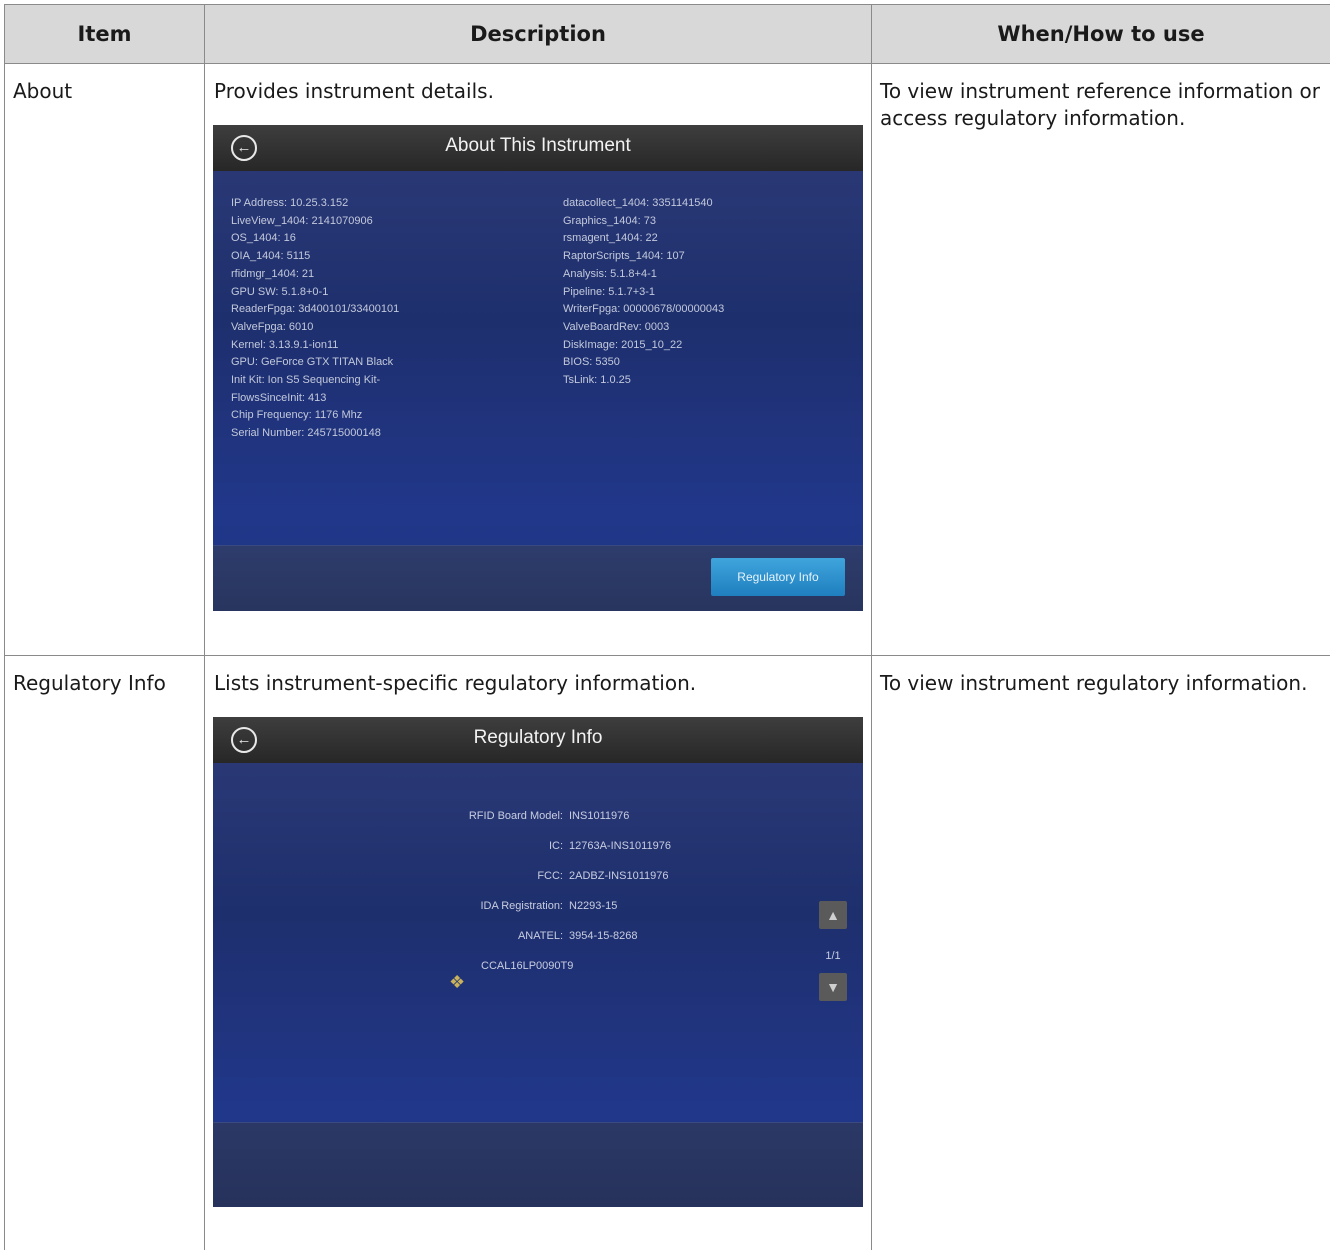 The image size is (1330, 1250). I want to click on info-line: Init Kit: Ion S5 Sequencing Kit-, so click(315, 381).